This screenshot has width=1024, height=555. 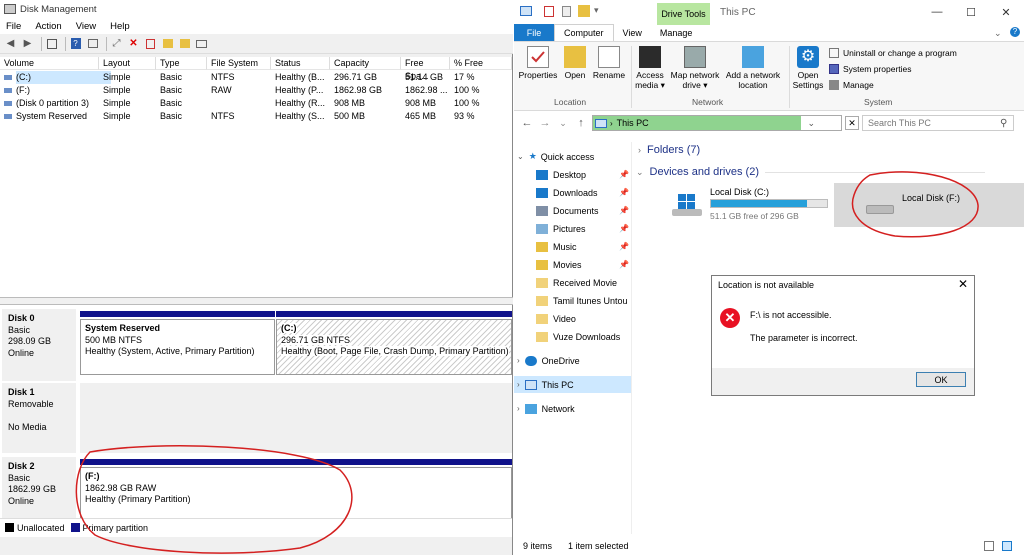 What do you see at coordinates (86, 26) in the screenshot?
I see `menu-view: View` at bounding box center [86, 26].